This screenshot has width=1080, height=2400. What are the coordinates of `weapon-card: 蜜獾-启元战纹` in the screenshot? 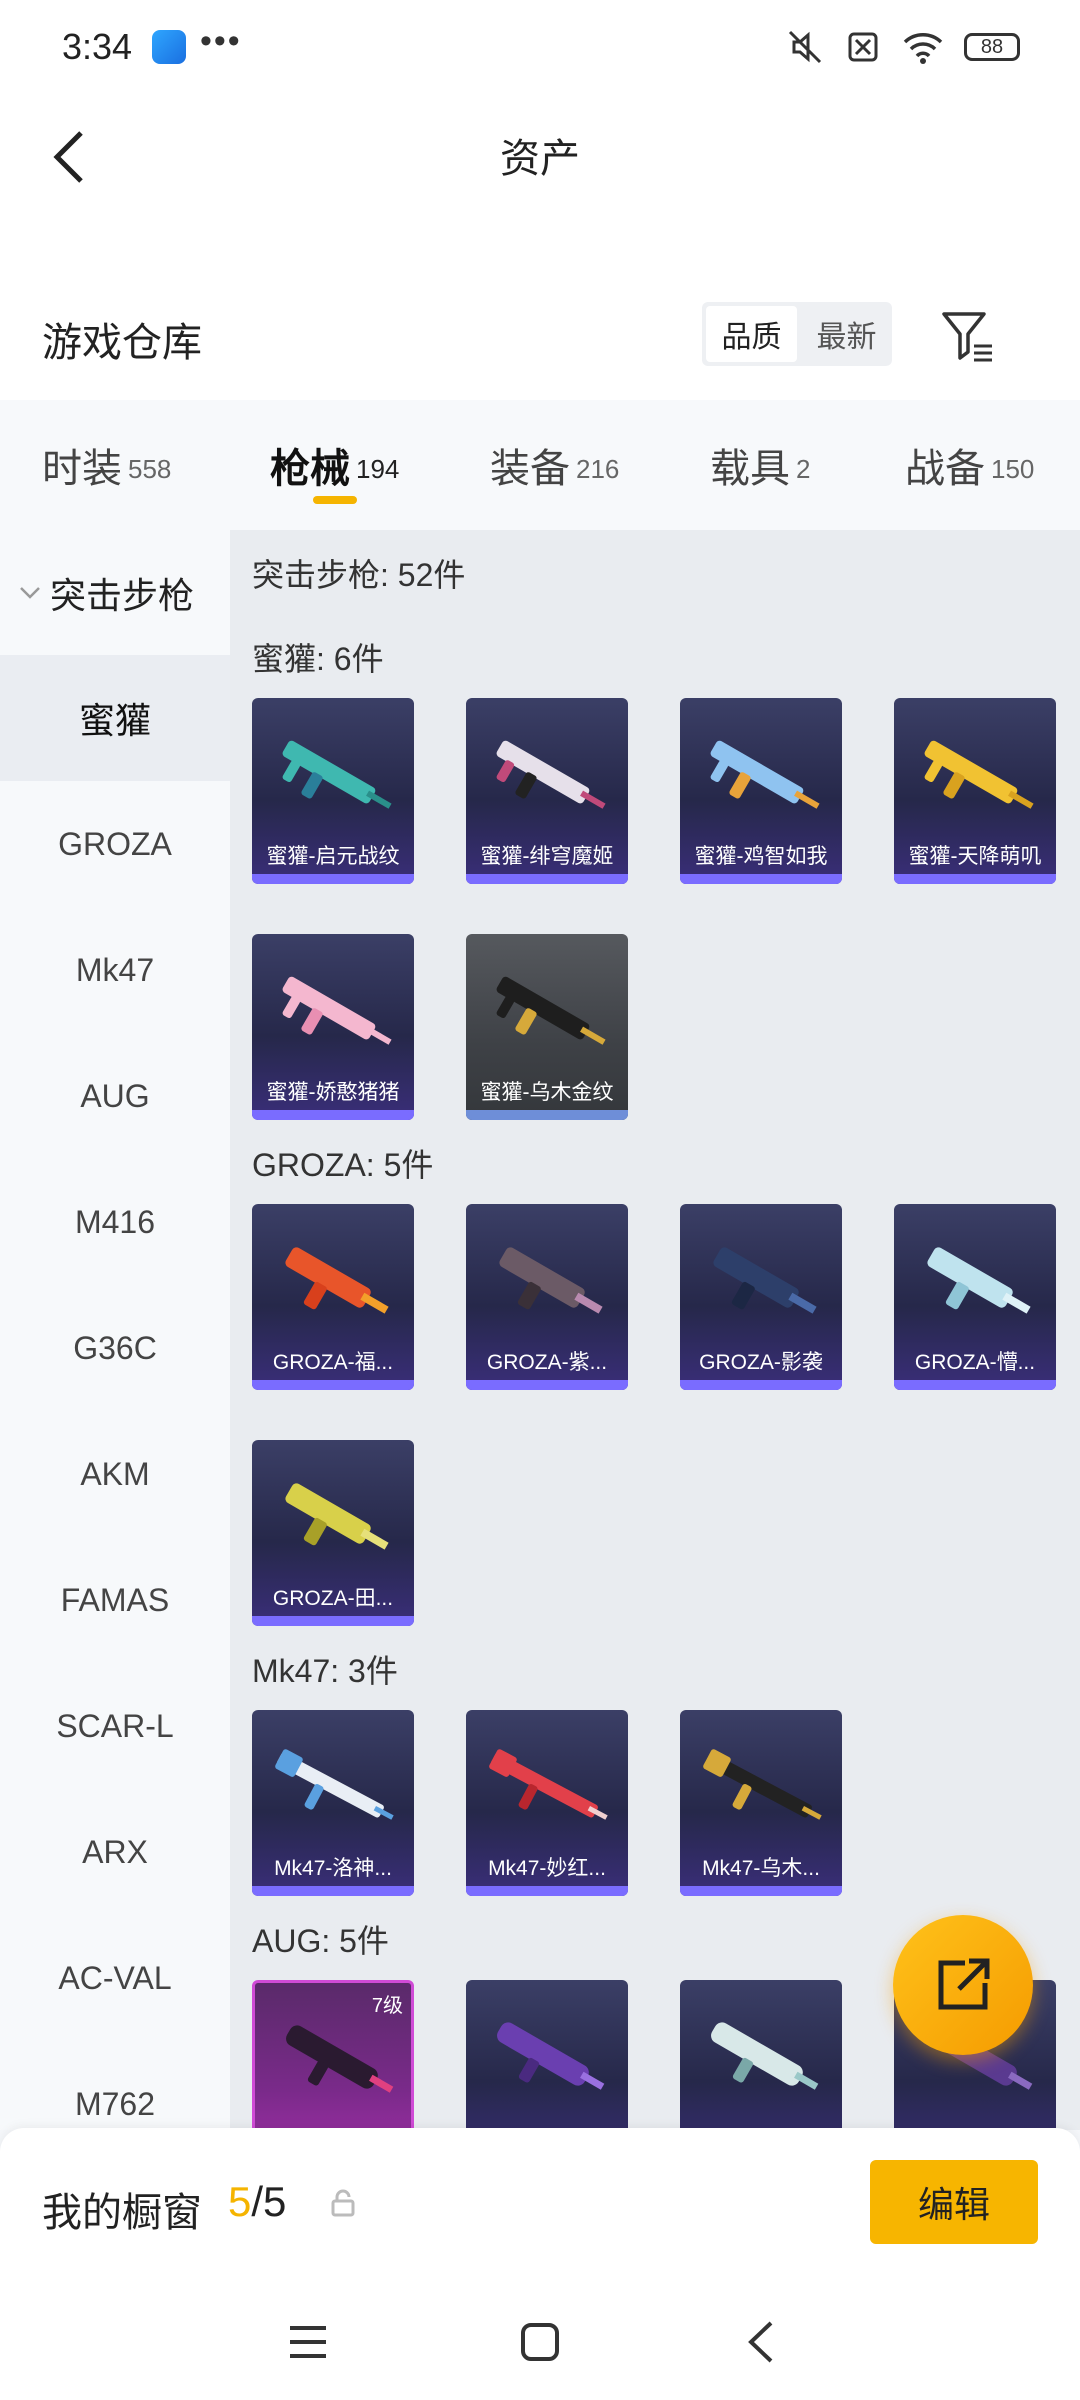 It's located at (333, 791).